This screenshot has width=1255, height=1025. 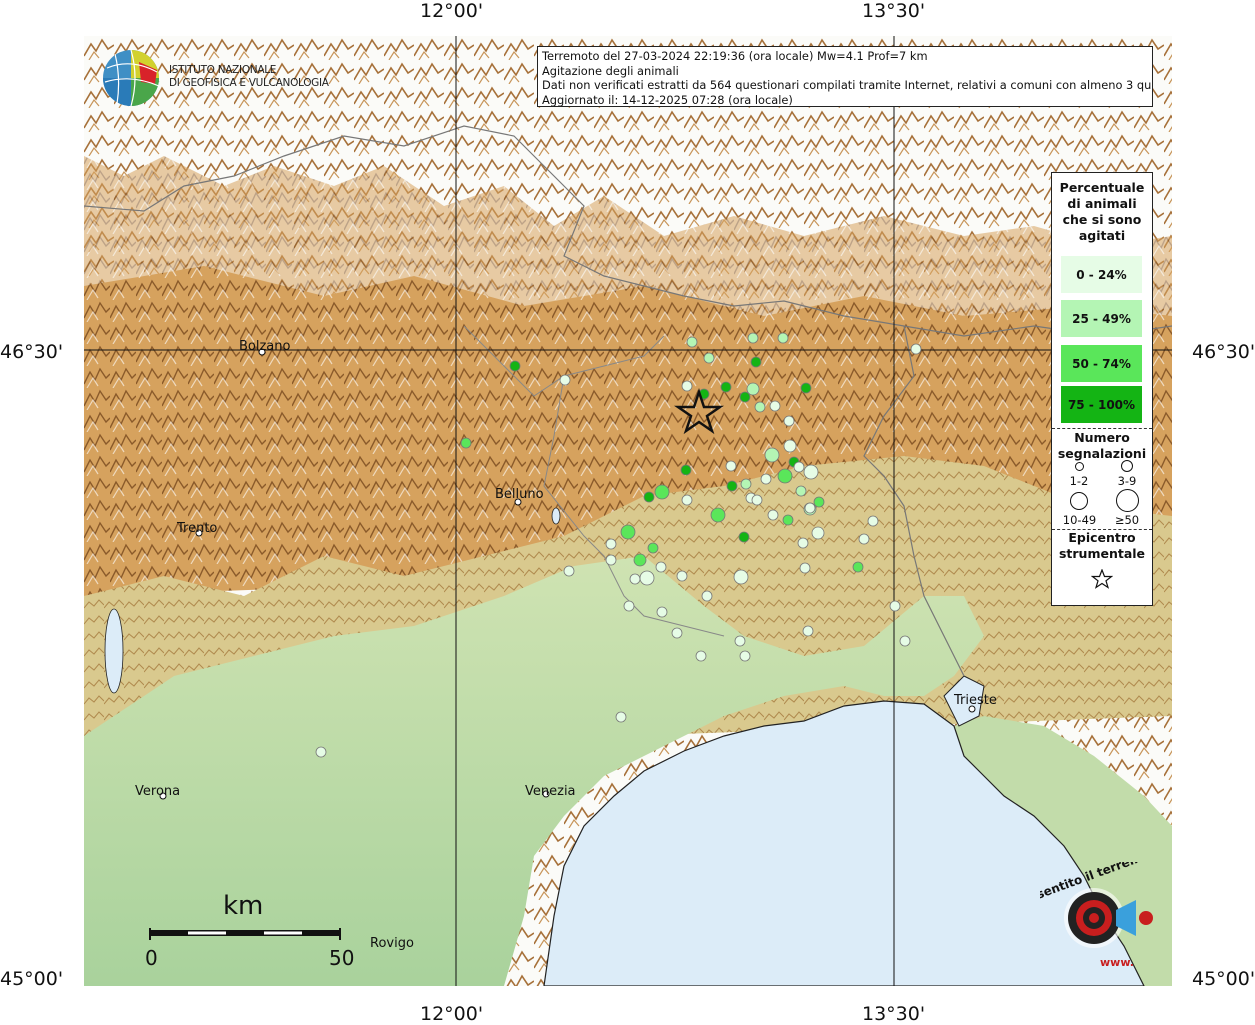 I want to click on legend-size-title-1: Numero, so click(x=1102, y=437).